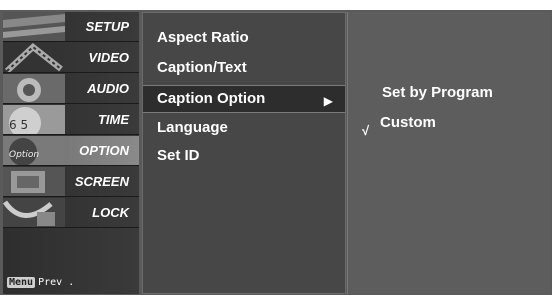 The image size is (552, 295). What do you see at coordinates (107, 26) in the screenshot?
I see `category-label-setup: SETUP` at bounding box center [107, 26].